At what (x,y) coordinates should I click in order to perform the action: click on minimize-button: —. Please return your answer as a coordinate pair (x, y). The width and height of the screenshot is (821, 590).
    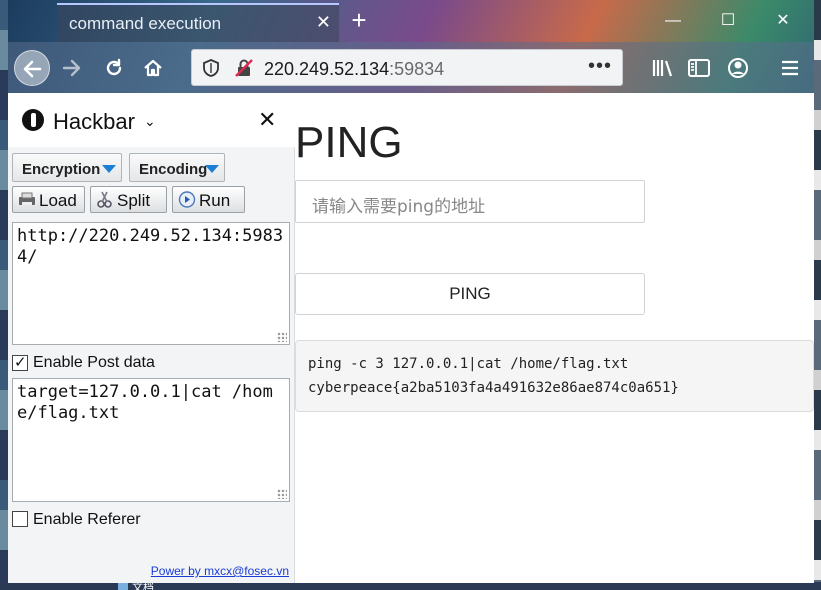
    Looking at the image, I should click on (673, 21).